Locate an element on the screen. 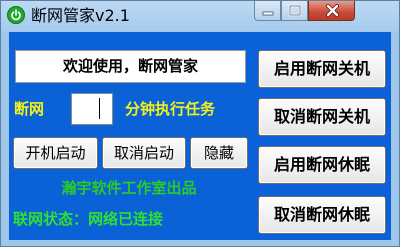  minimize-icon is located at coordinates (268, 13).